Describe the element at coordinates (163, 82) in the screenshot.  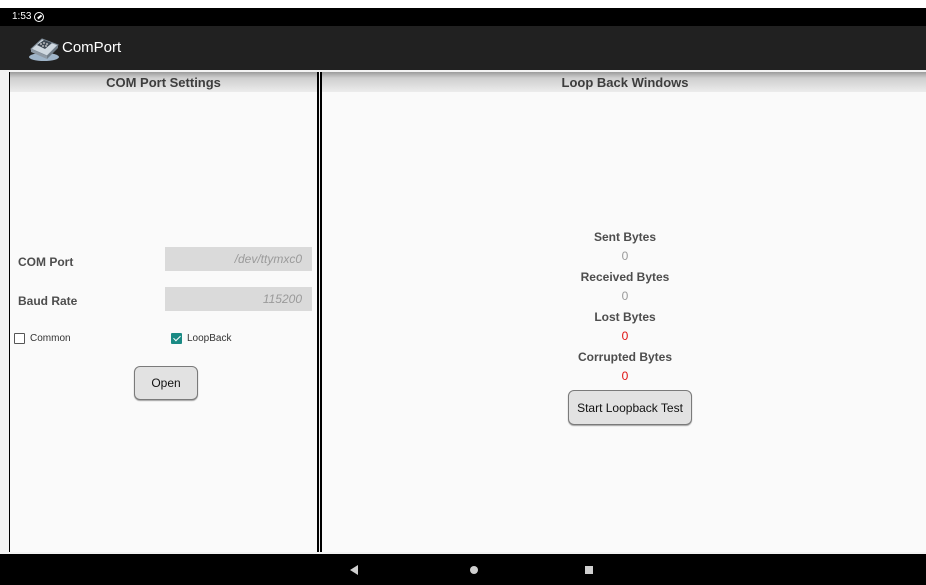
I see `settings-panel-header: COM Port Settings` at that location.